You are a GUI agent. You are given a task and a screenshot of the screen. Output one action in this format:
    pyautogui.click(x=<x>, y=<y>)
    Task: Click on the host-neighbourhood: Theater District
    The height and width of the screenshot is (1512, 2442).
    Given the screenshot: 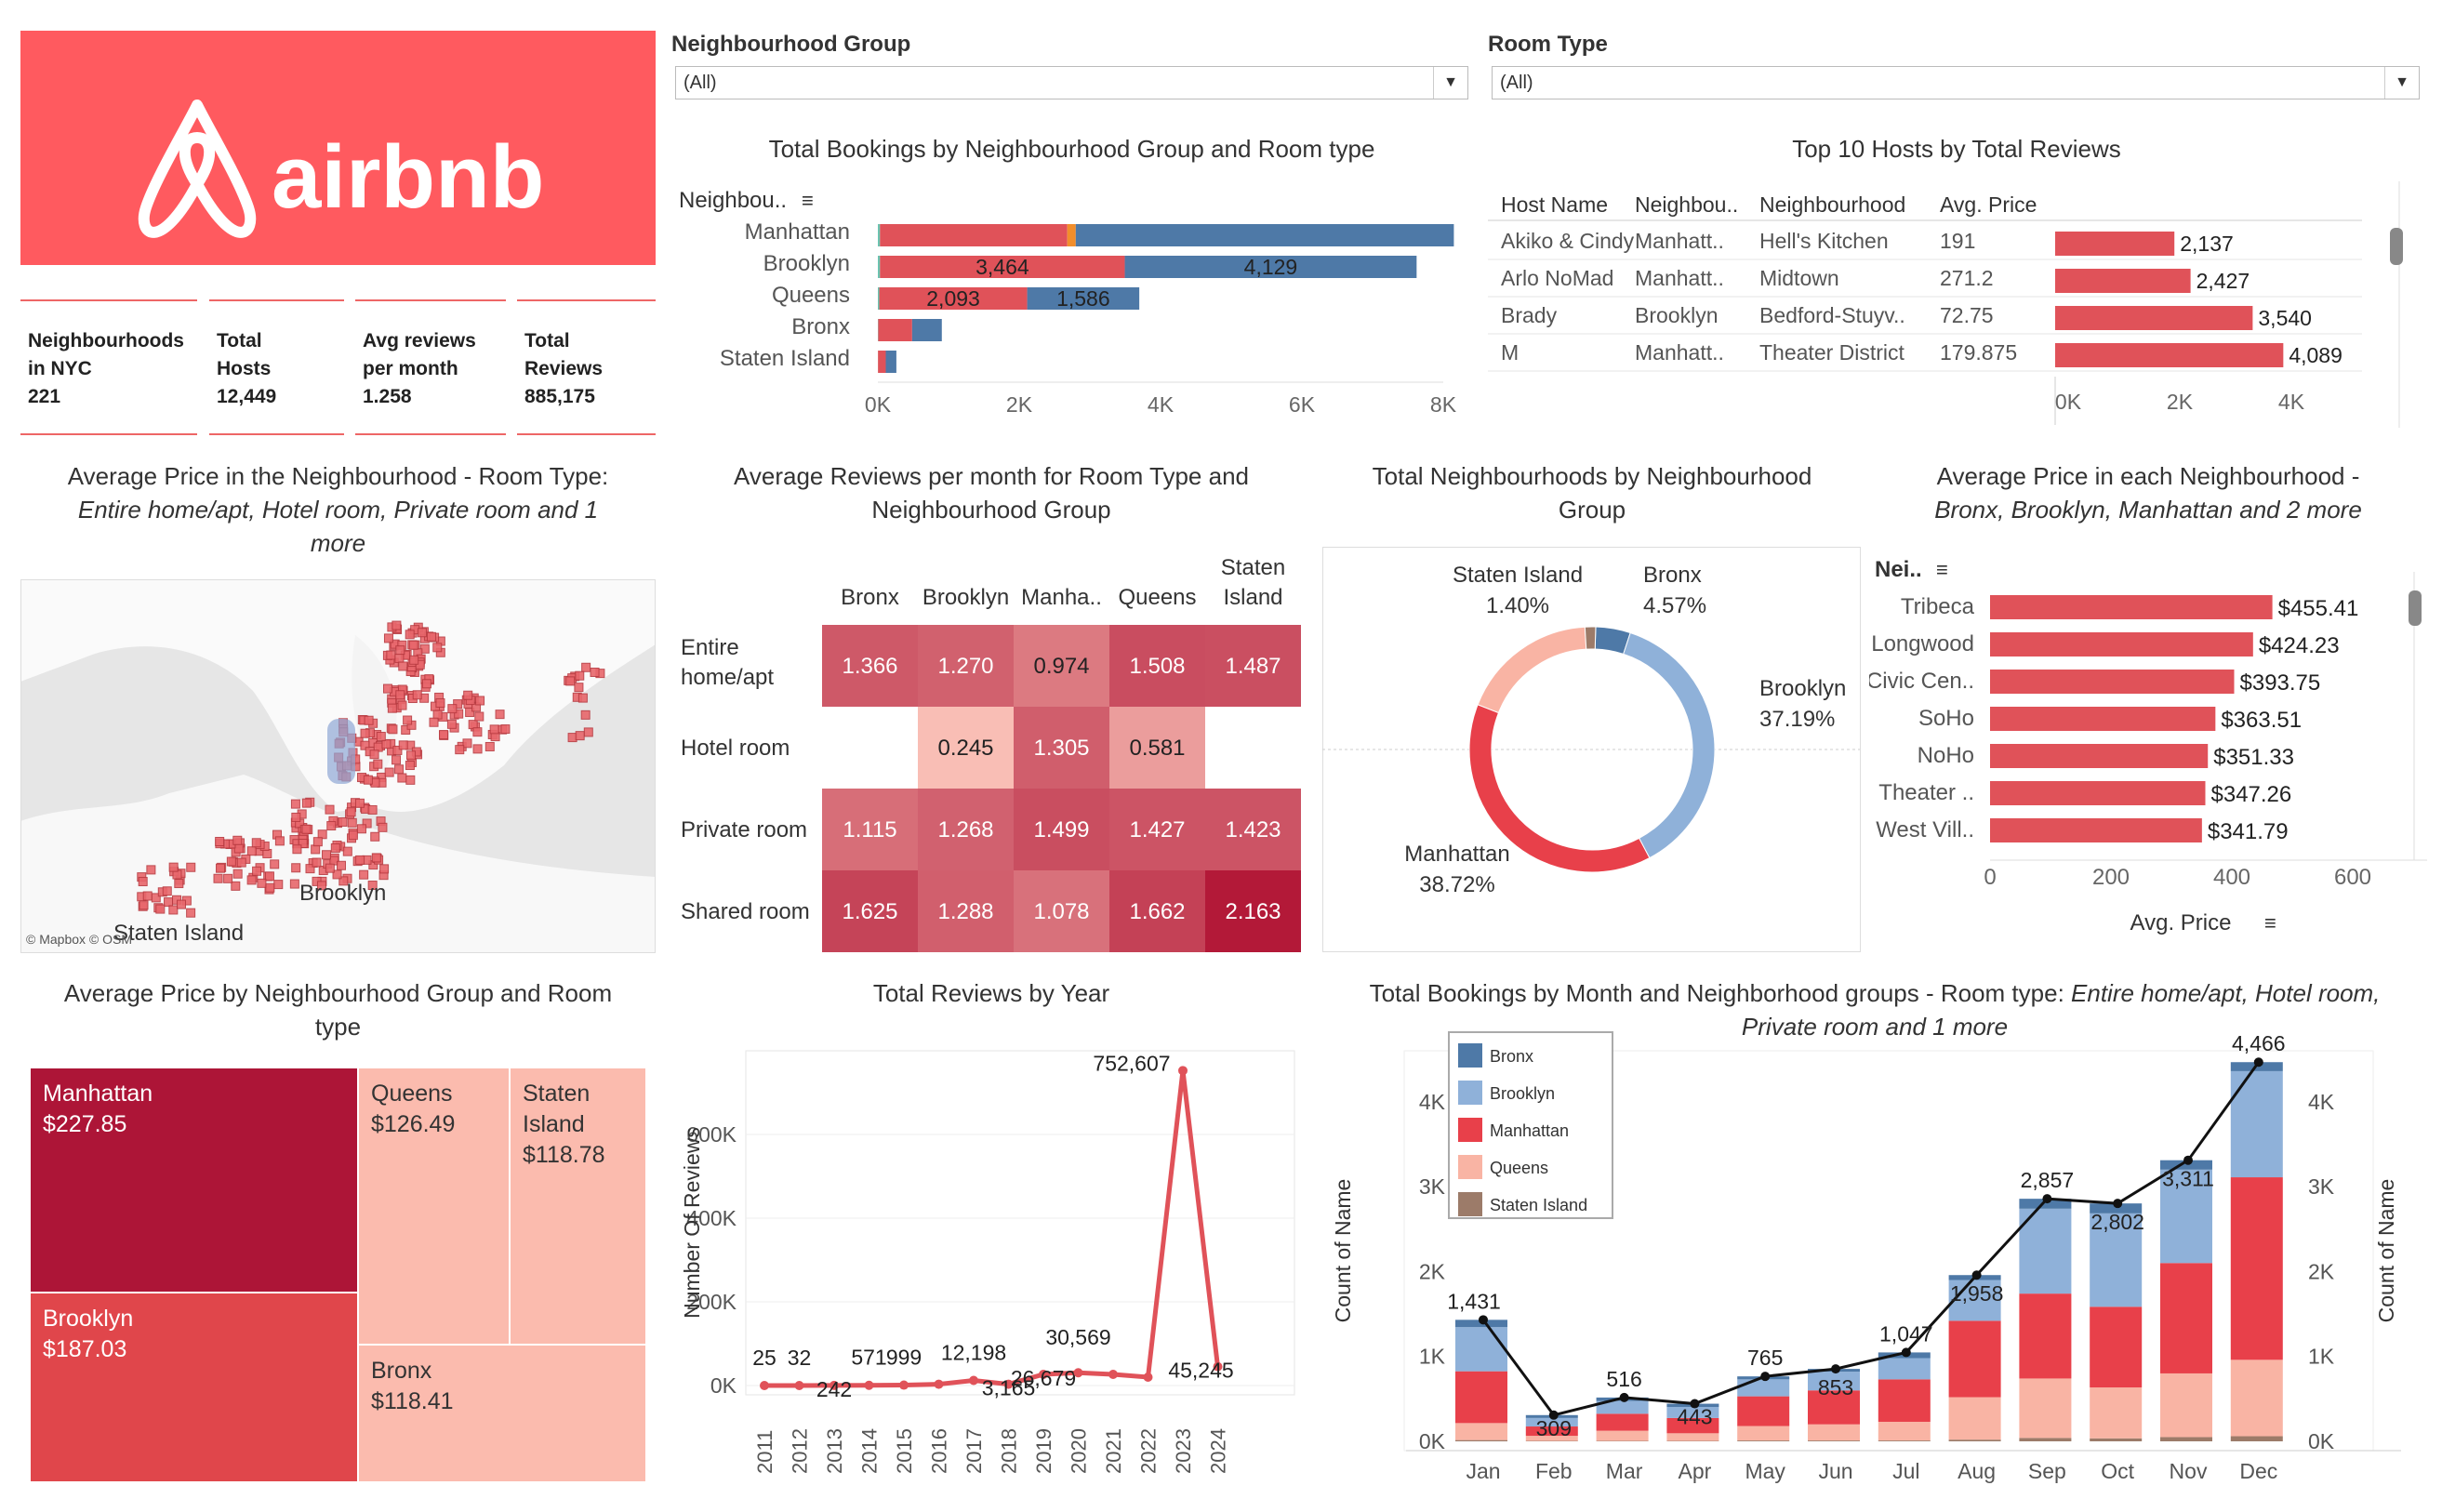 What is the action you would take?
    pyautogui.click(x=1832, y=352)
    